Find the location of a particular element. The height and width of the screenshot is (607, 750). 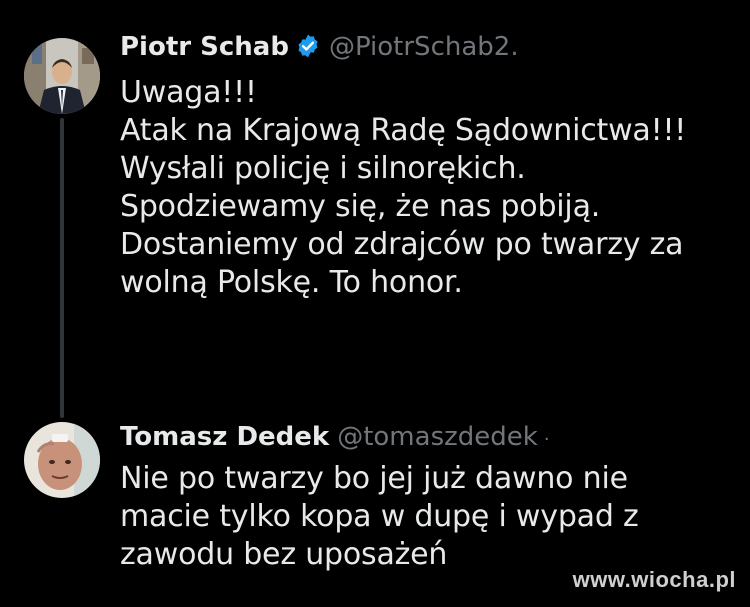

watermark: www.wiocha.pl is located at coordinates (654, 579).